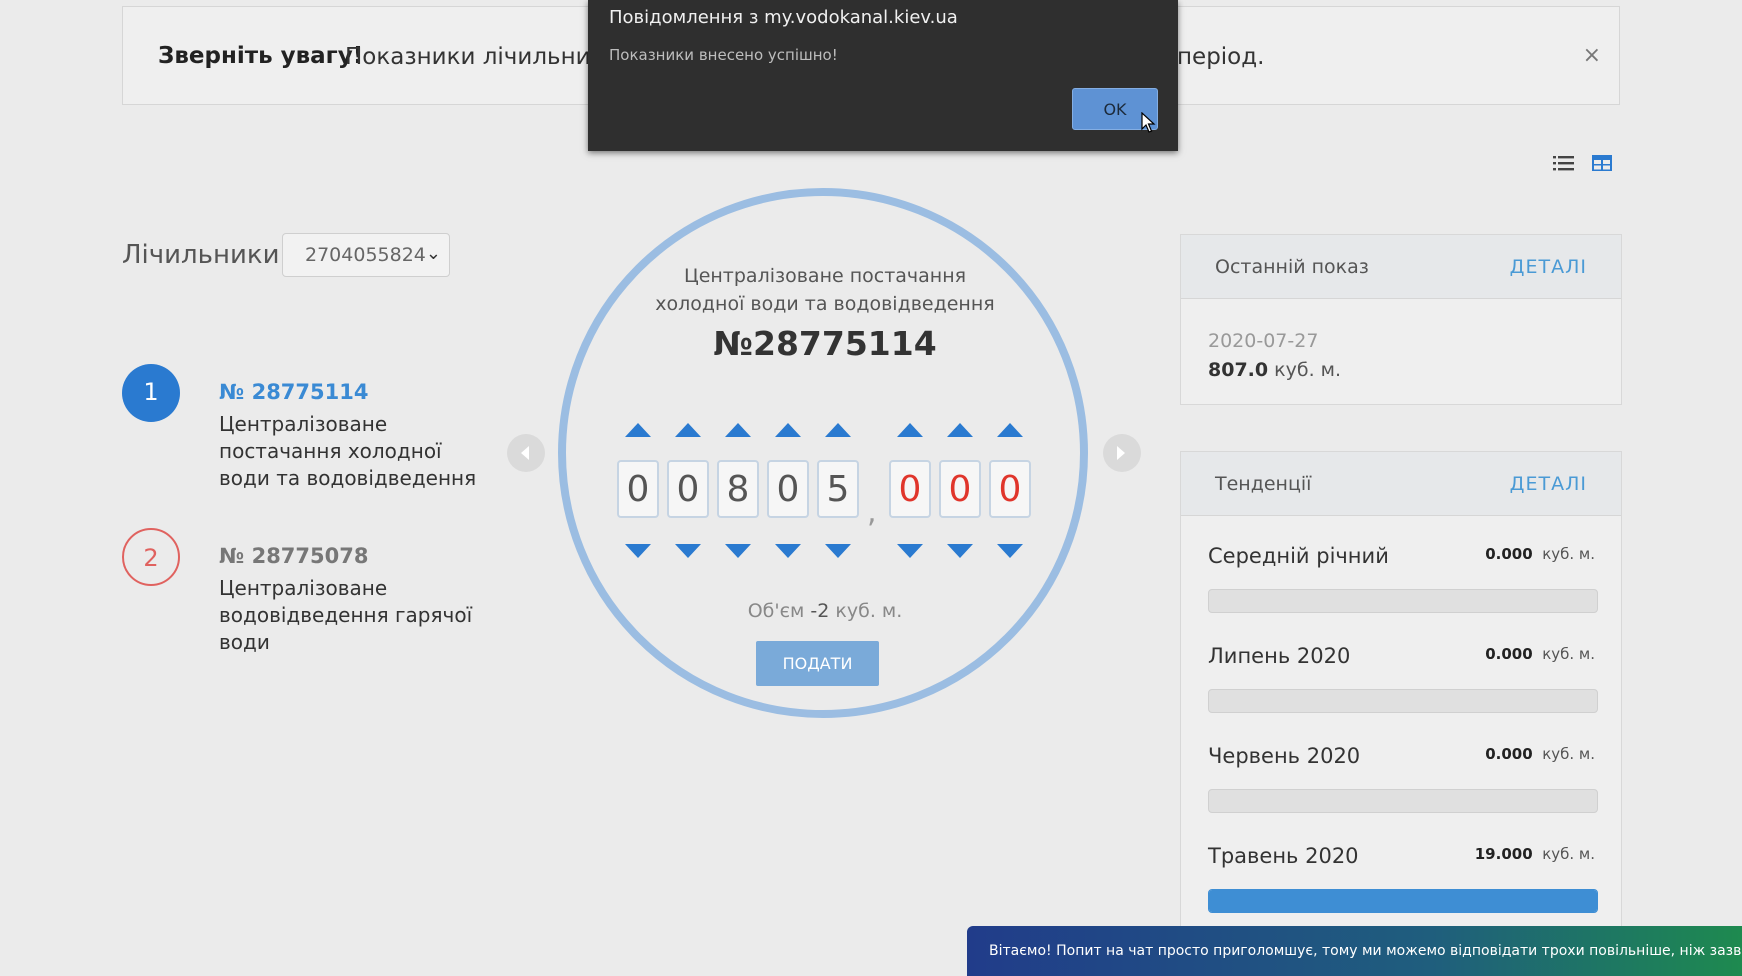  What do you see at coordinates (201, 255) in the screenshot?
I see `meters-label: Лічильники` at bounding box center [201, 255].